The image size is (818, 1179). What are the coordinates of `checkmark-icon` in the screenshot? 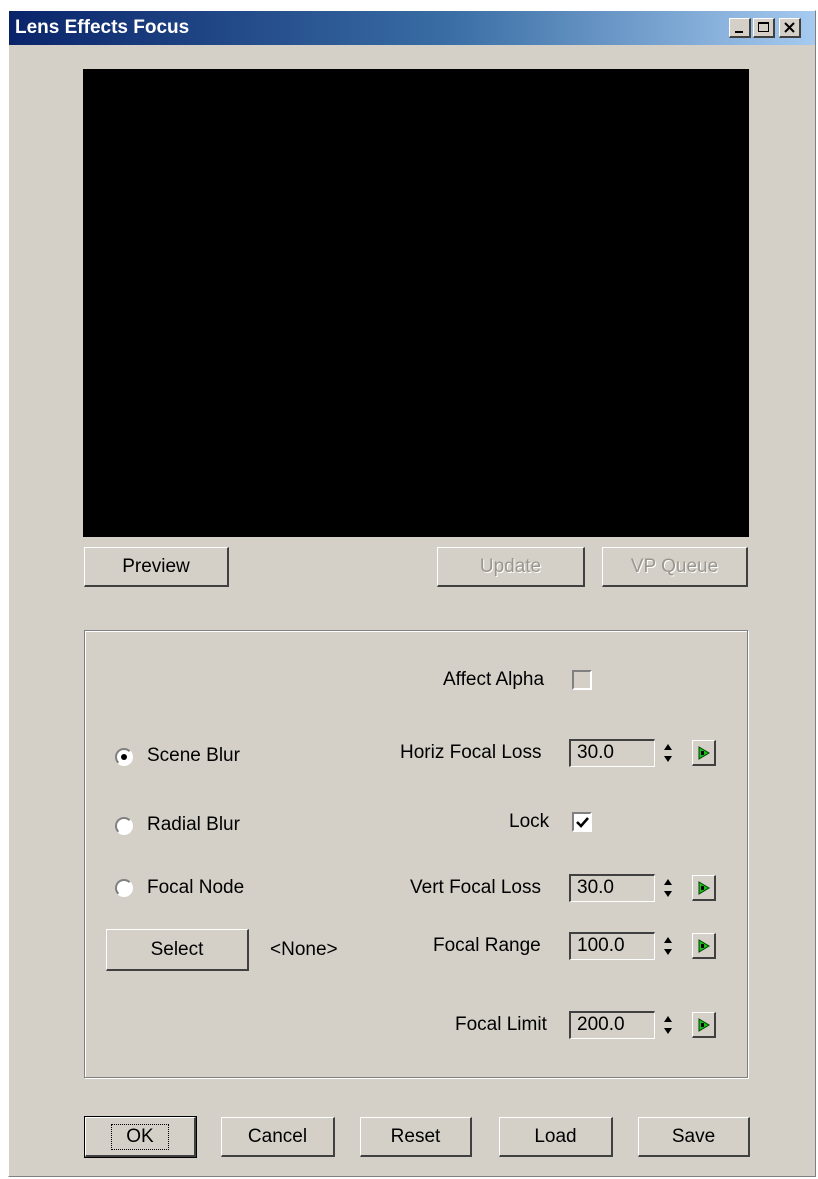 It's located at (582, 822).